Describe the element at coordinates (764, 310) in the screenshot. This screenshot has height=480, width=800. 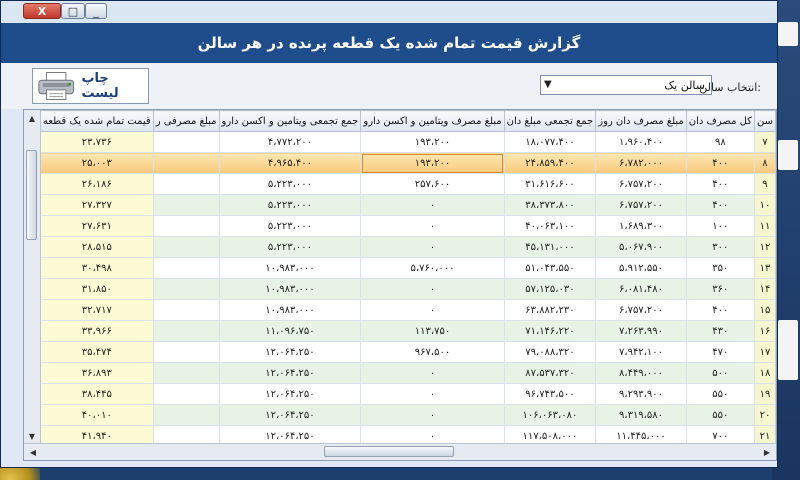
I see `cell-age: ۱۵` at that location.